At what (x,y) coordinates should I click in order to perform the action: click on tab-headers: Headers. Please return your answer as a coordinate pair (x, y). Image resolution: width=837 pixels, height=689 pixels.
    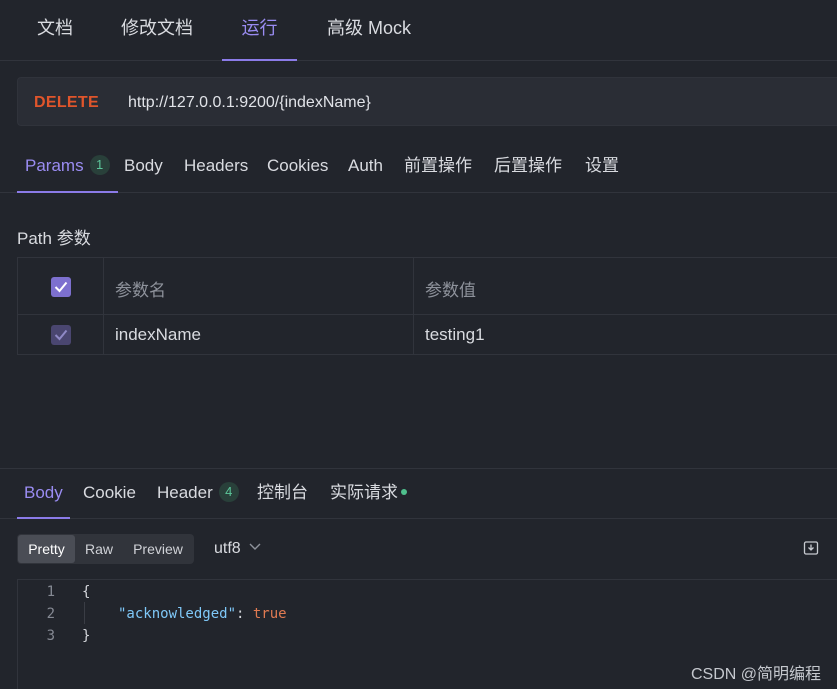
    Looking at the image, I should click on (216, 168).